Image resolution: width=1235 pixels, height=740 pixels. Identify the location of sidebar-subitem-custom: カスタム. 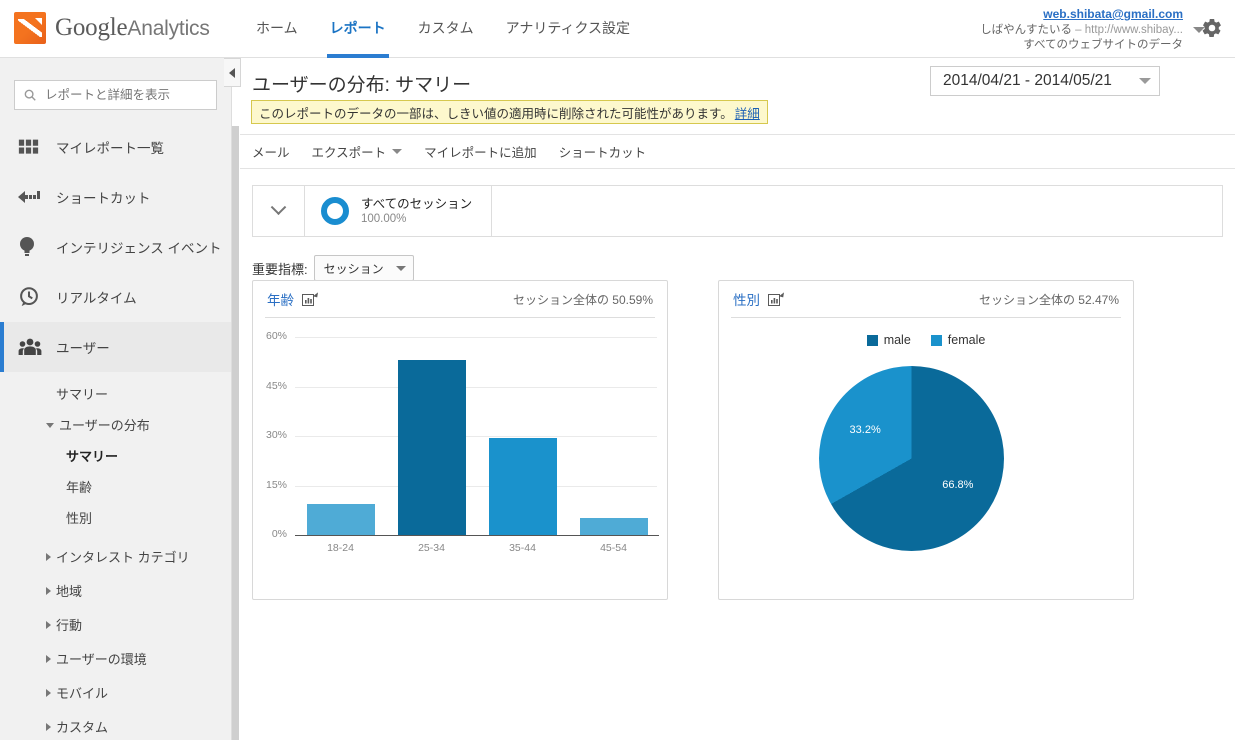
(115, 725).